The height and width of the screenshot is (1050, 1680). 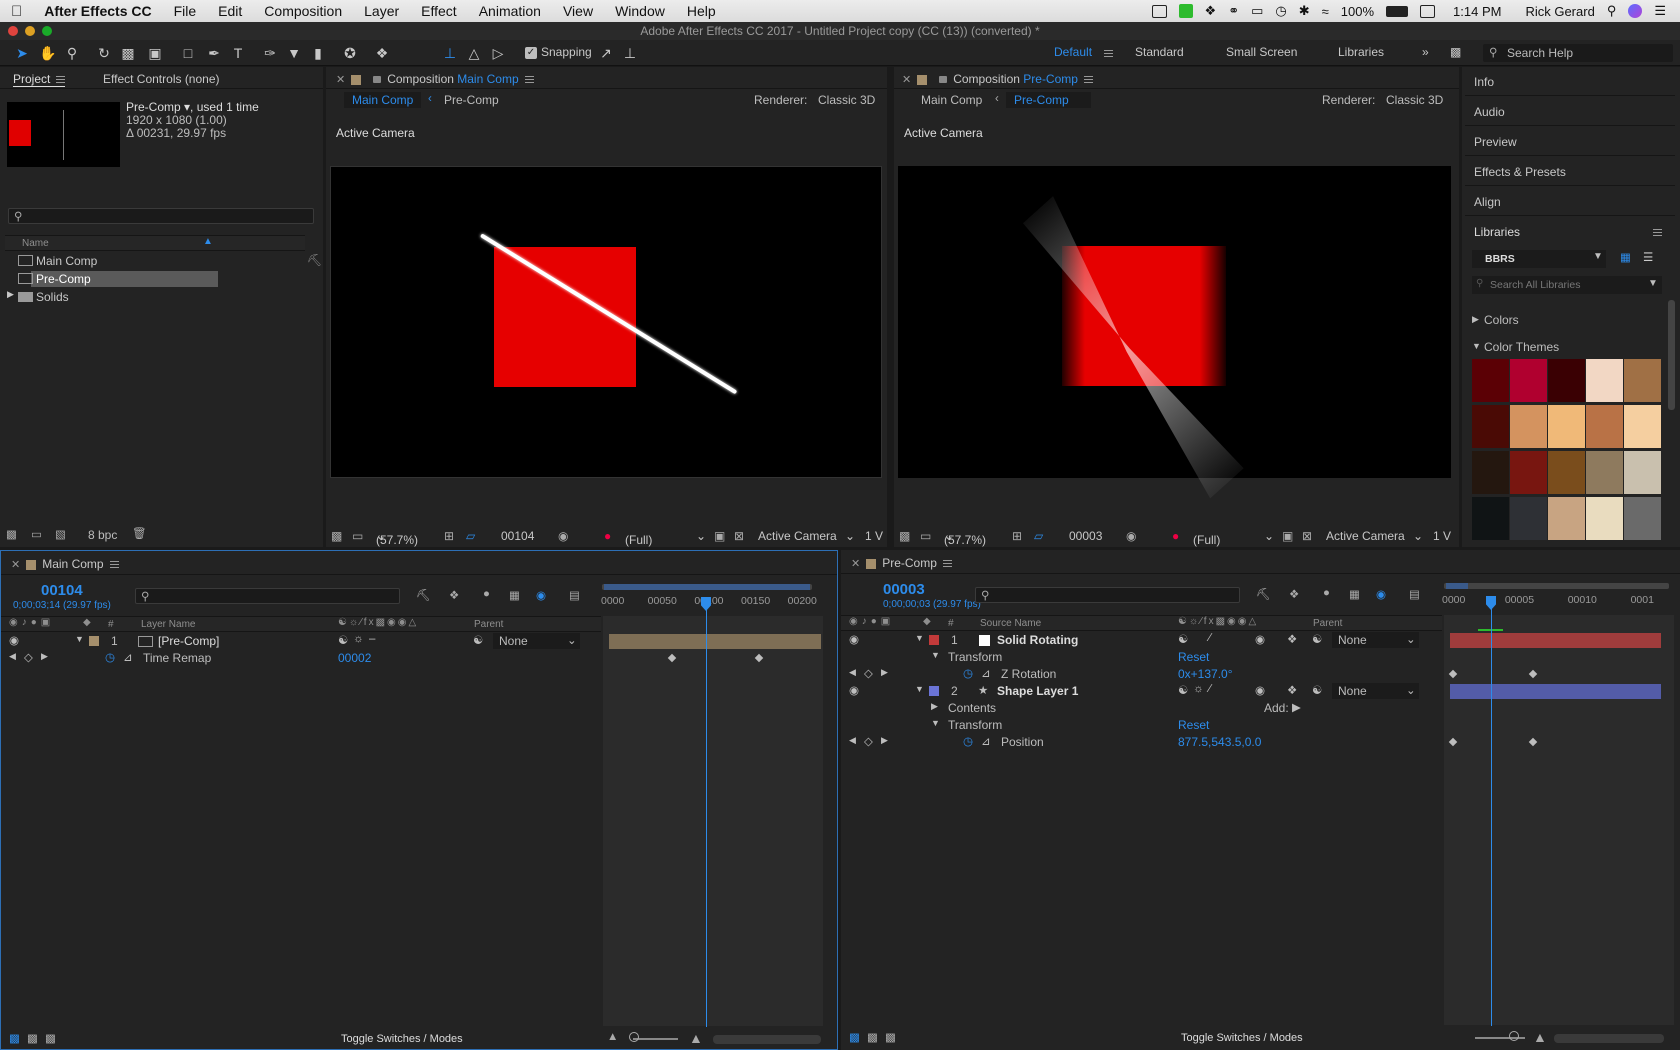 I want to click on search-libraries-input: ⚲ Search All Libraries ▼, so click(x=1567, y=285).